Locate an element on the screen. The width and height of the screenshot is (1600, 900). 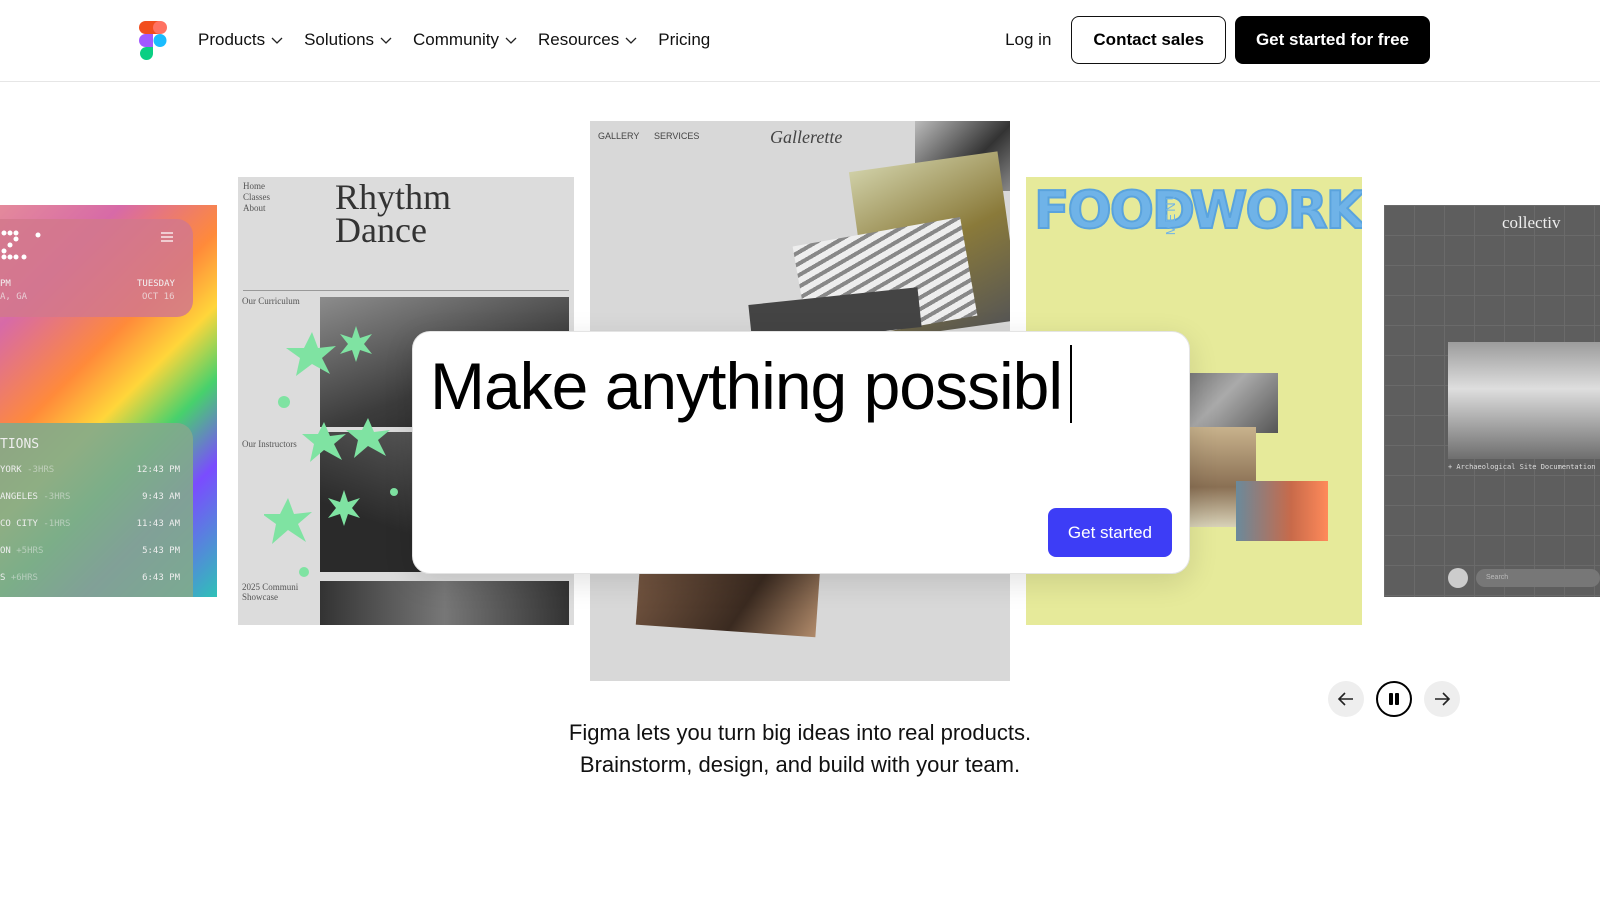
gallerette-logo: Gallerette is located at coordinates (806, 137).